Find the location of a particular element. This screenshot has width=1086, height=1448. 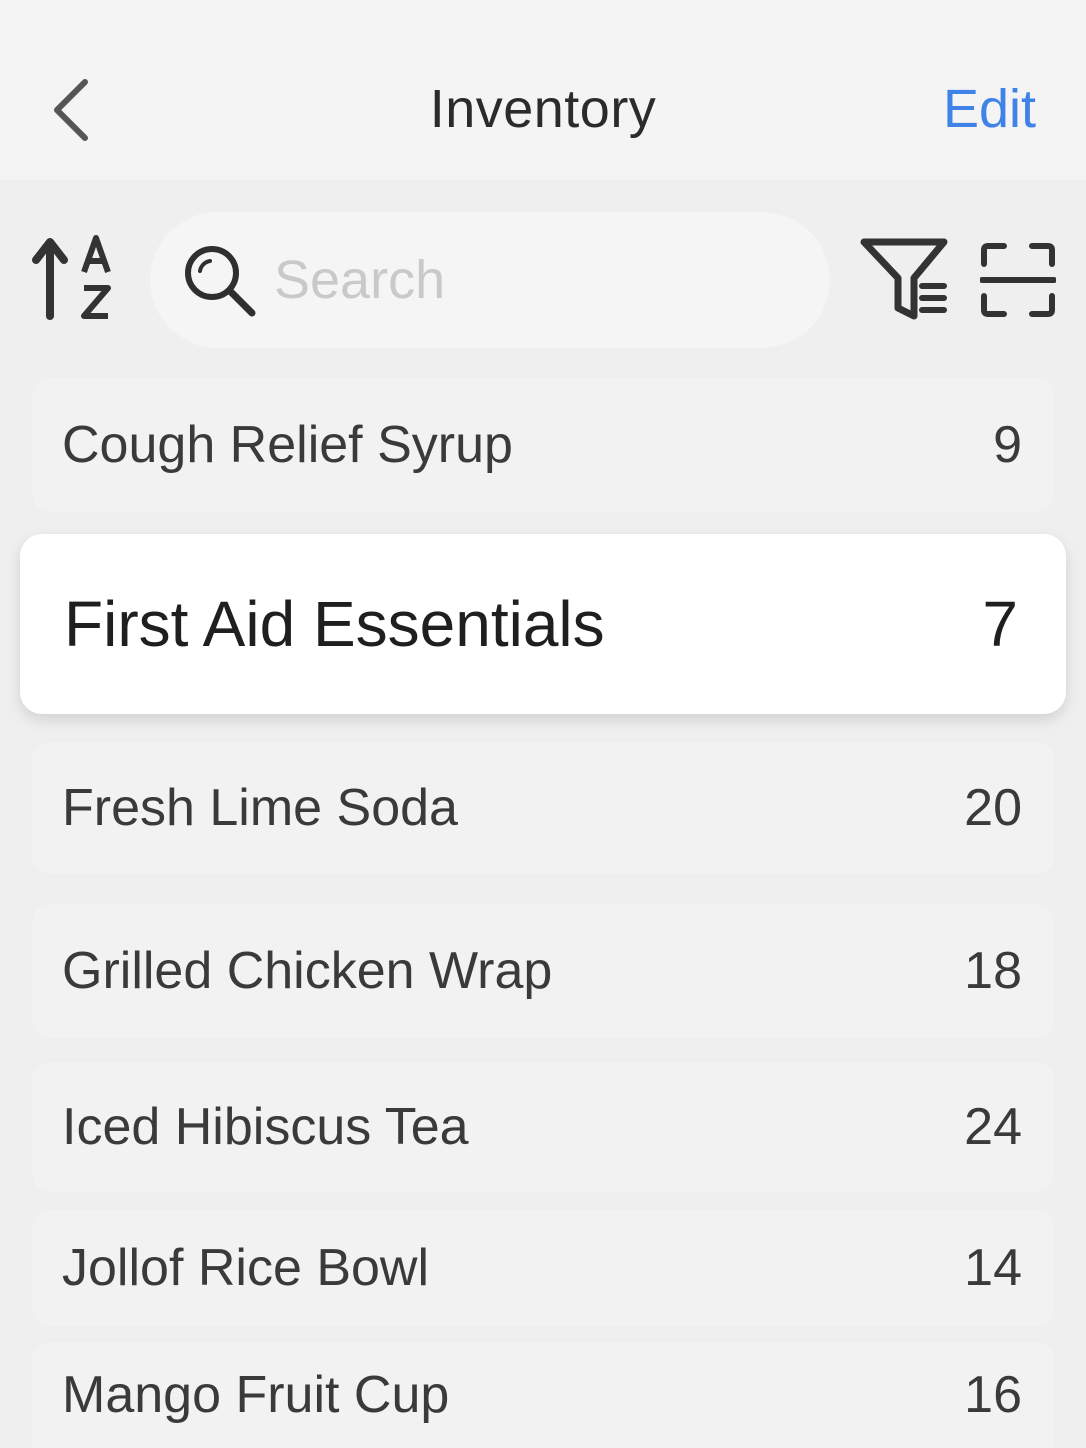

scan-button is located at coordinates (1018, 280).